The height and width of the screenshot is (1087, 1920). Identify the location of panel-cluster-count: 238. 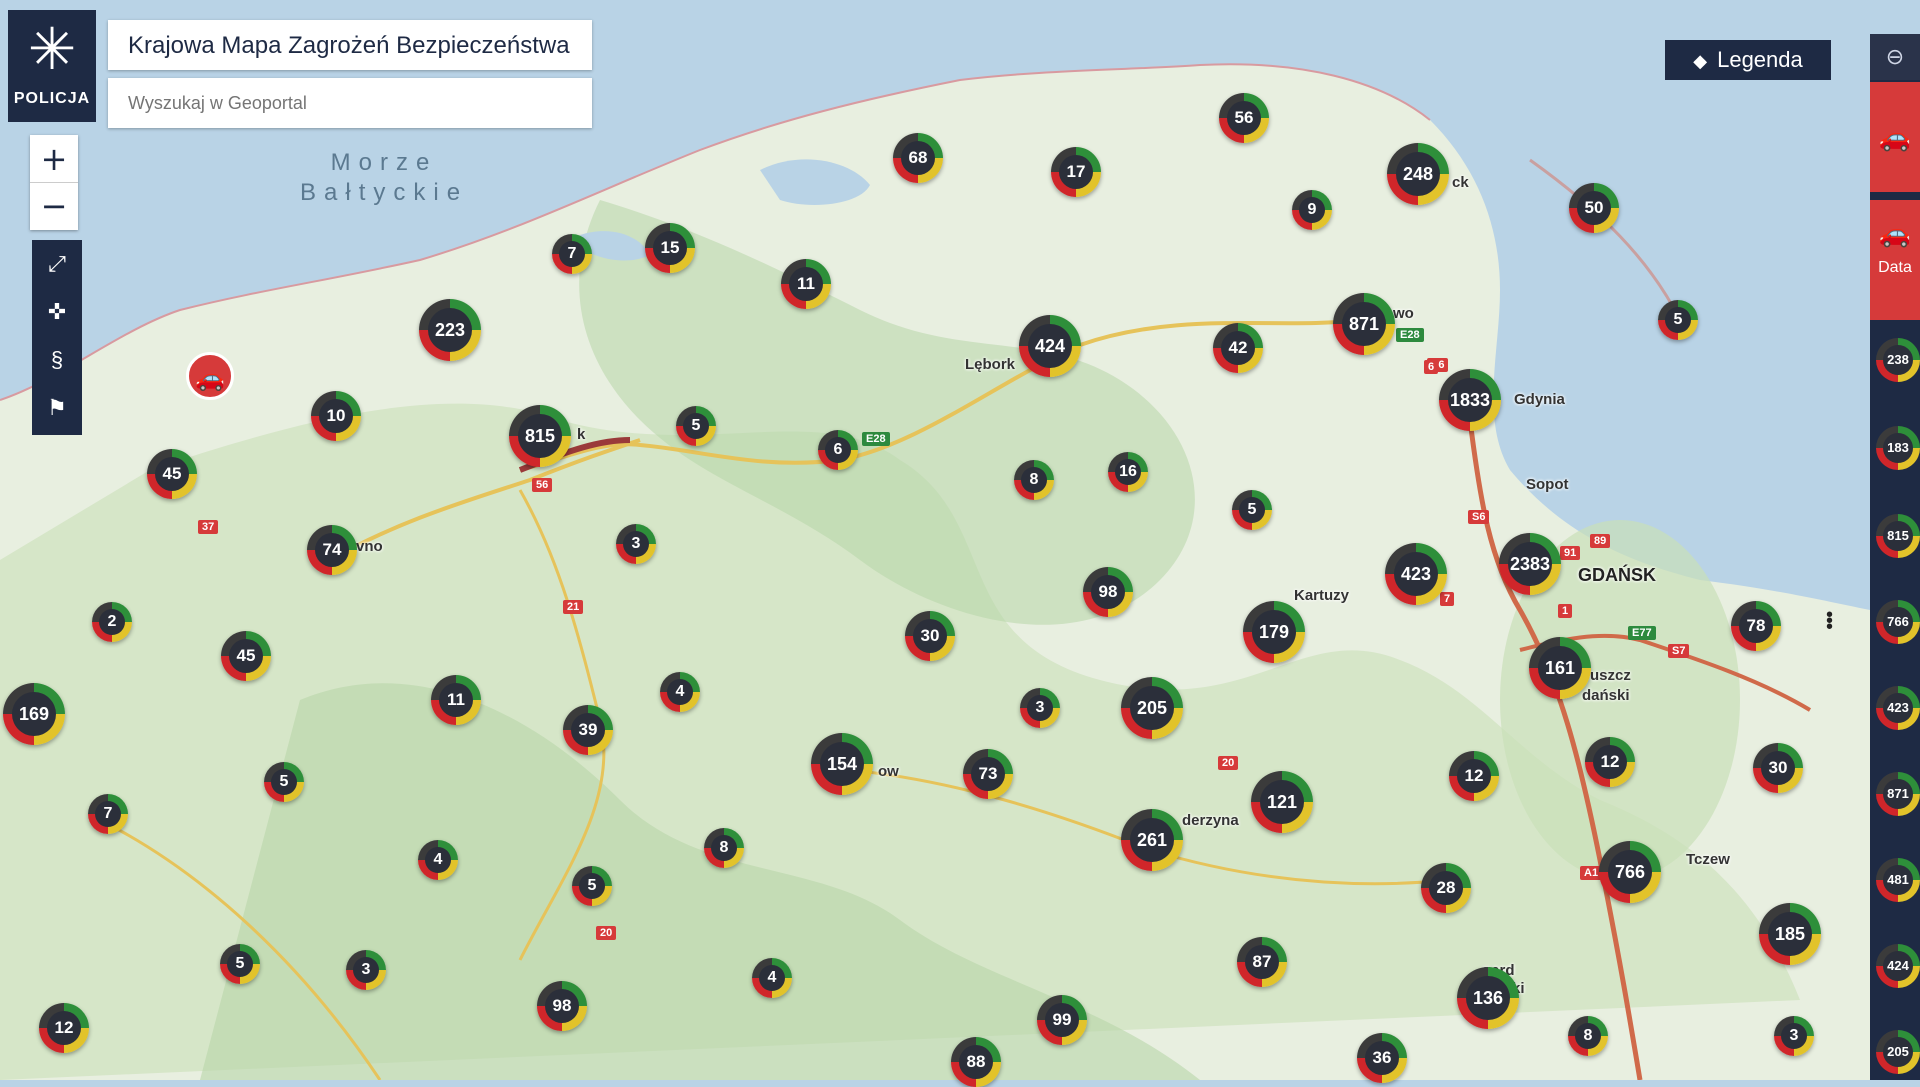
(1898, 360).